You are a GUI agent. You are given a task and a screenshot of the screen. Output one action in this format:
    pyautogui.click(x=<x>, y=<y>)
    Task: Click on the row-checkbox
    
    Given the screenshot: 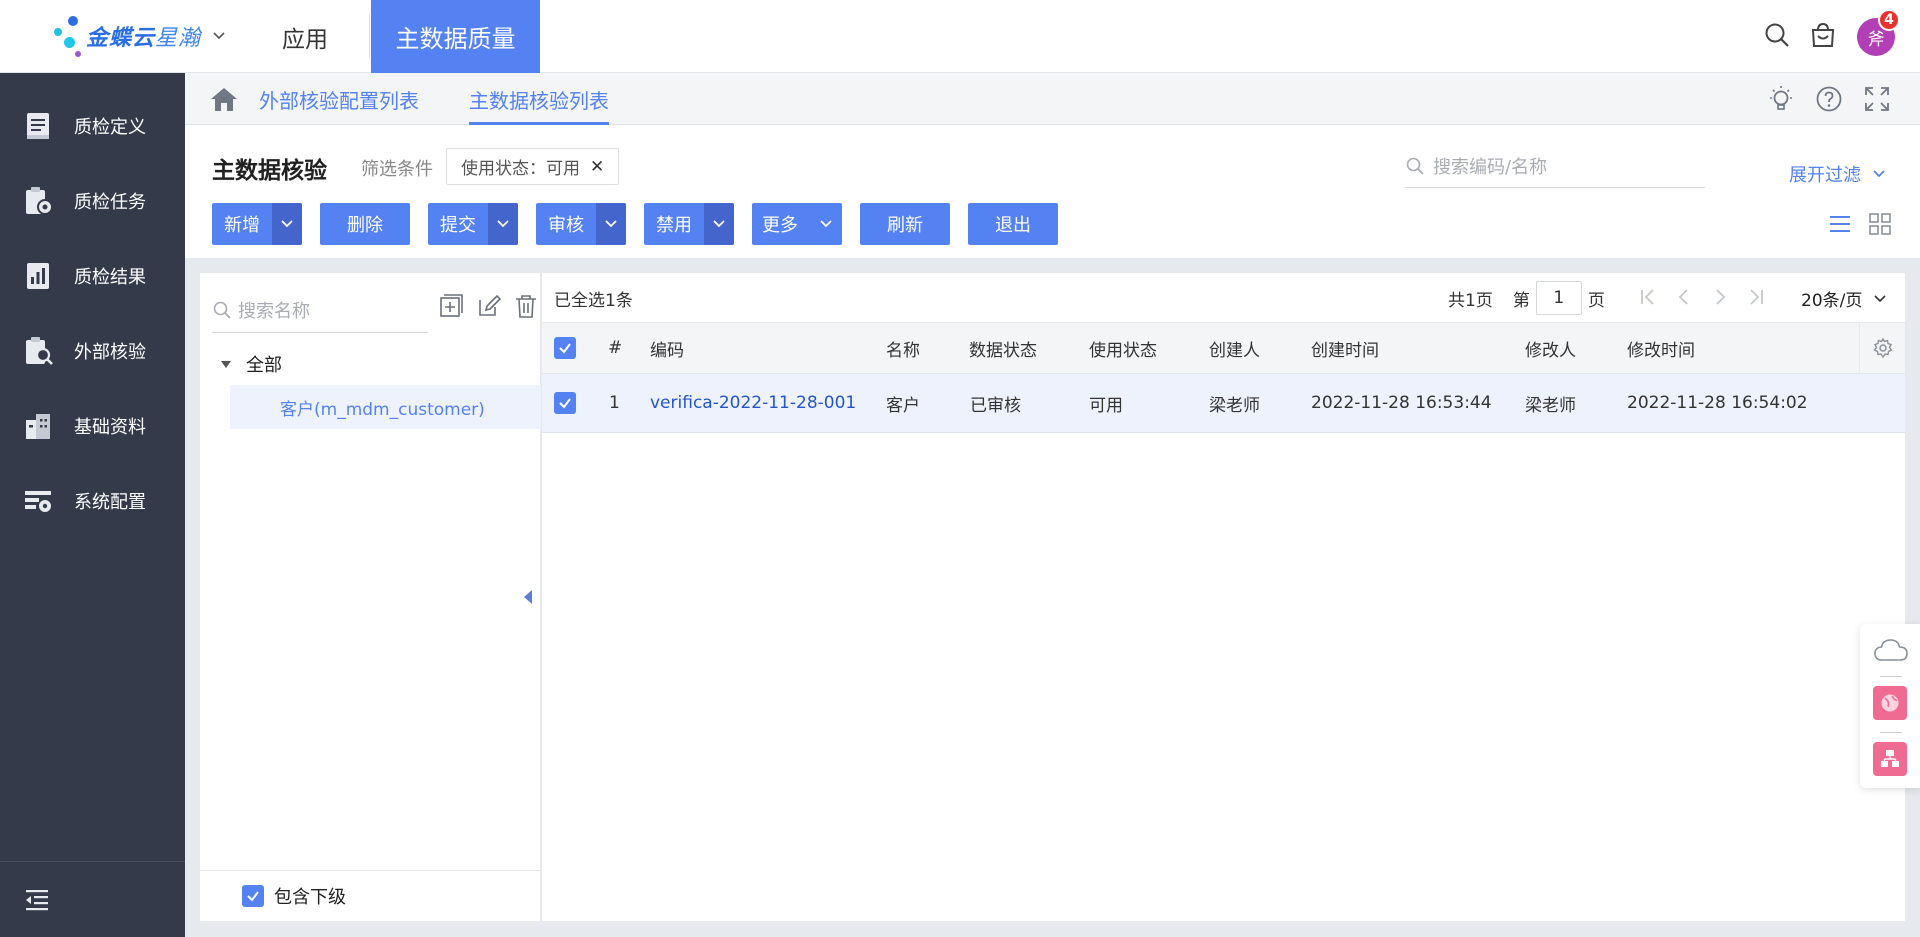 What is the action you would take?
    pyautogui.click(x=565, y=403)
    